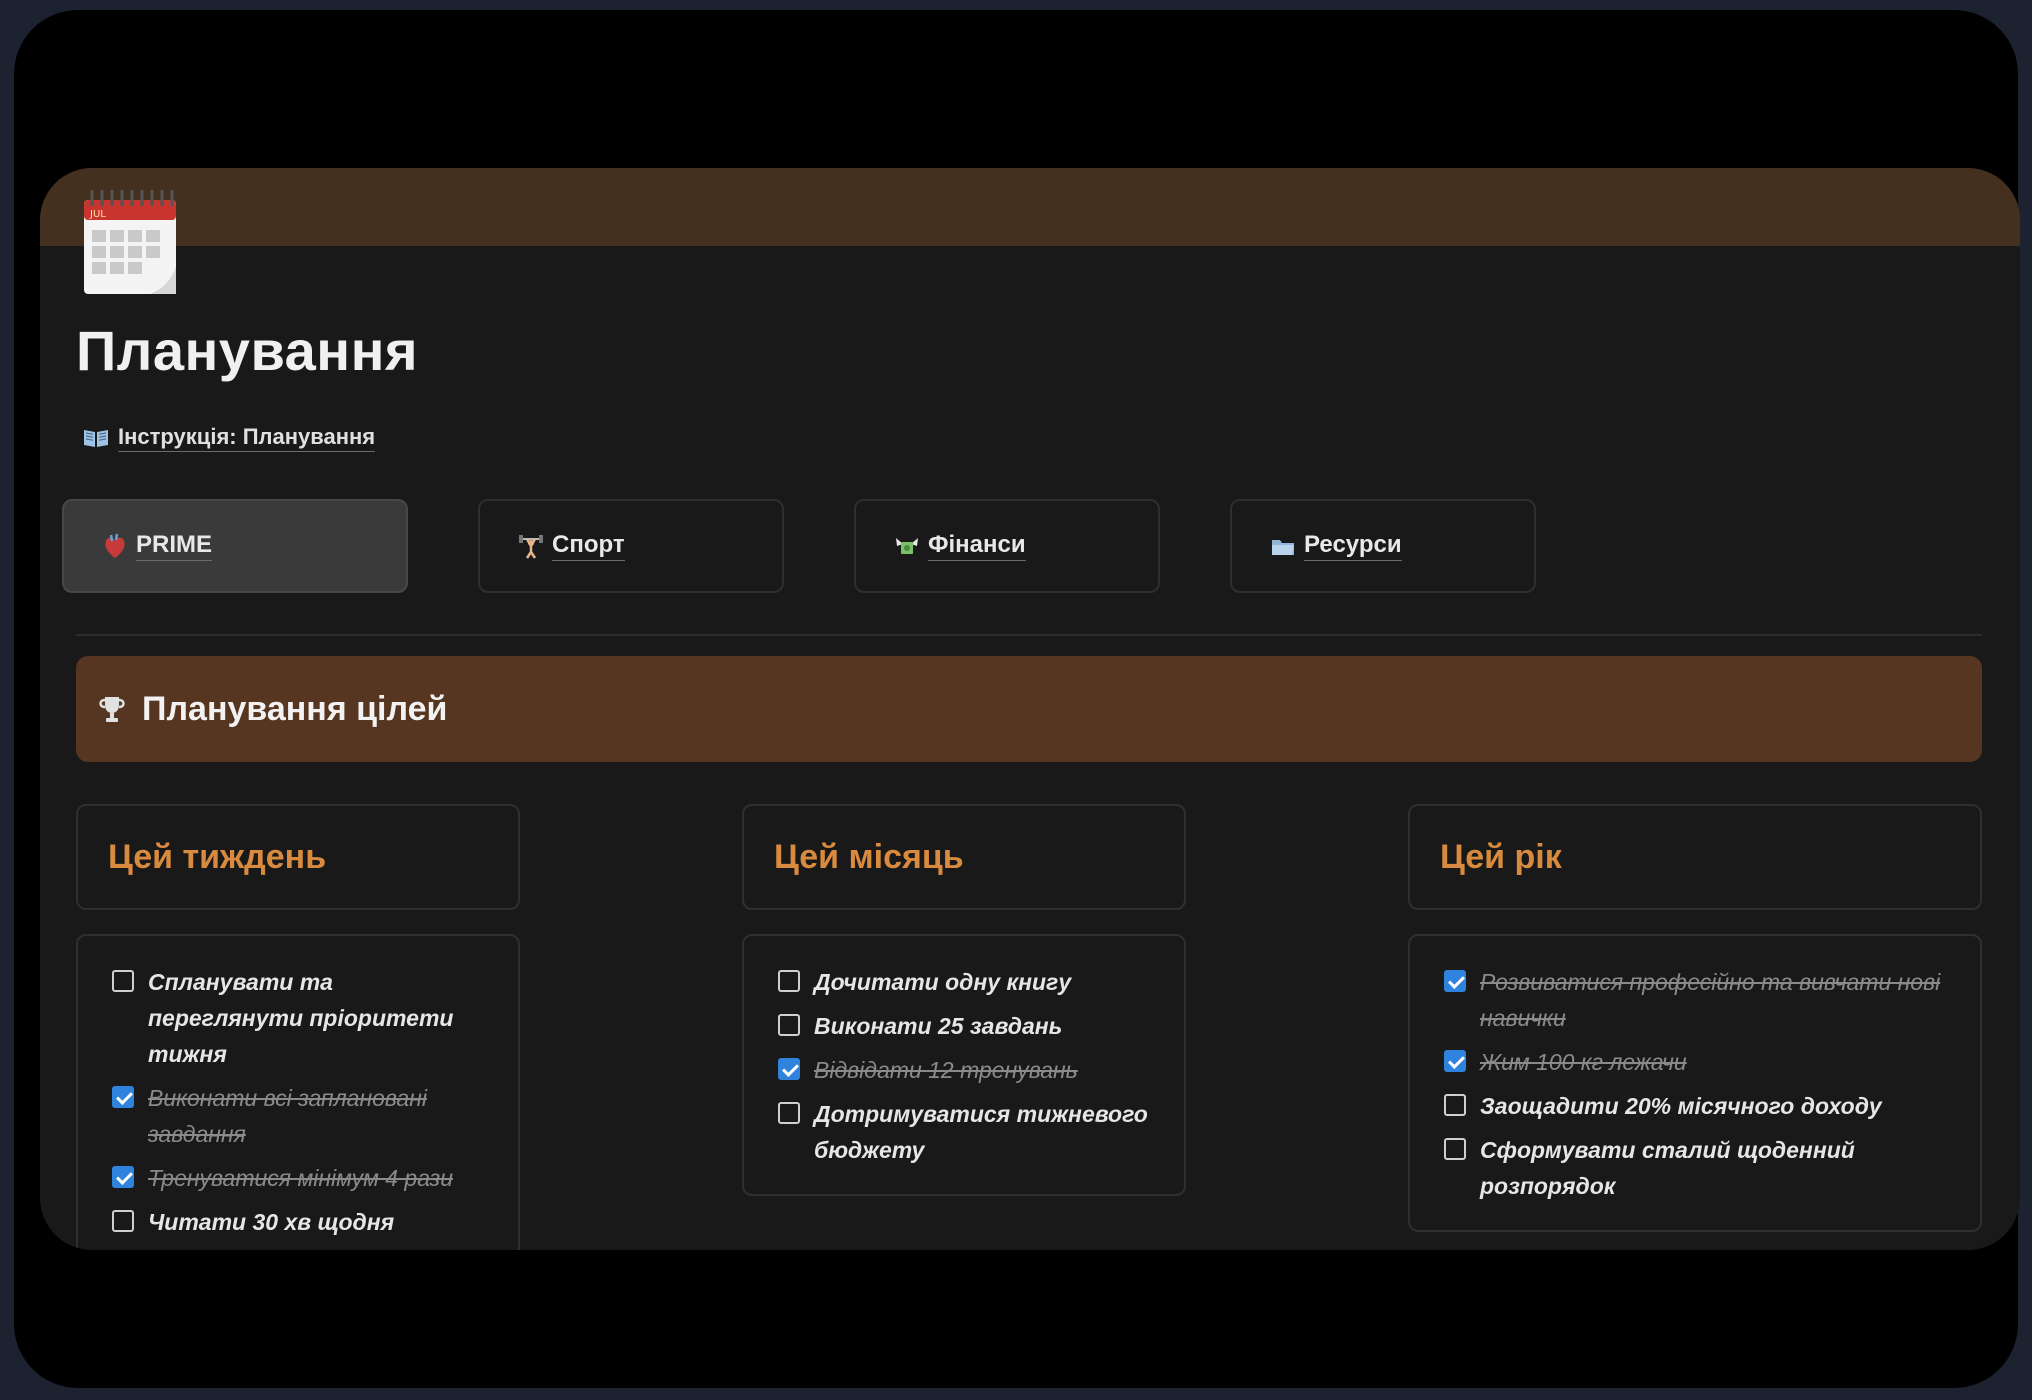  What do you see at coordinates (1501, 856) in the screenshot?
I see `column-heading-label: Цей рік` at bounding box center [1501, 856].